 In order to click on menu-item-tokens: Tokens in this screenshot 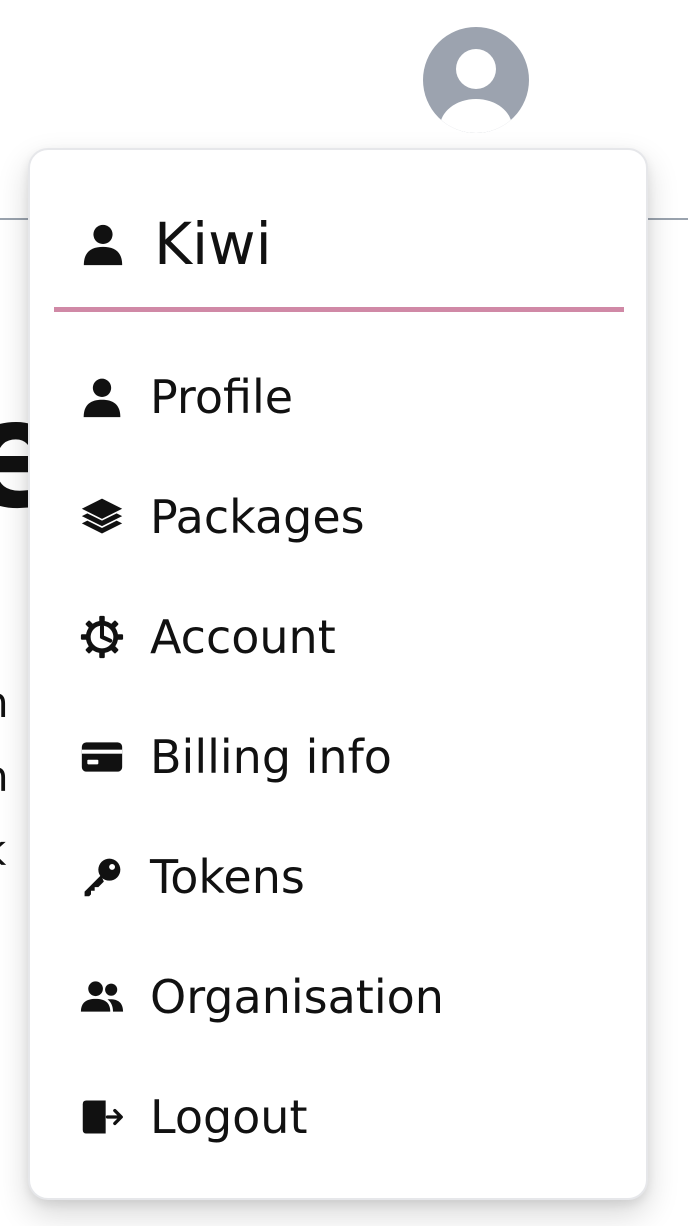, I will do `click(338, 877)`.